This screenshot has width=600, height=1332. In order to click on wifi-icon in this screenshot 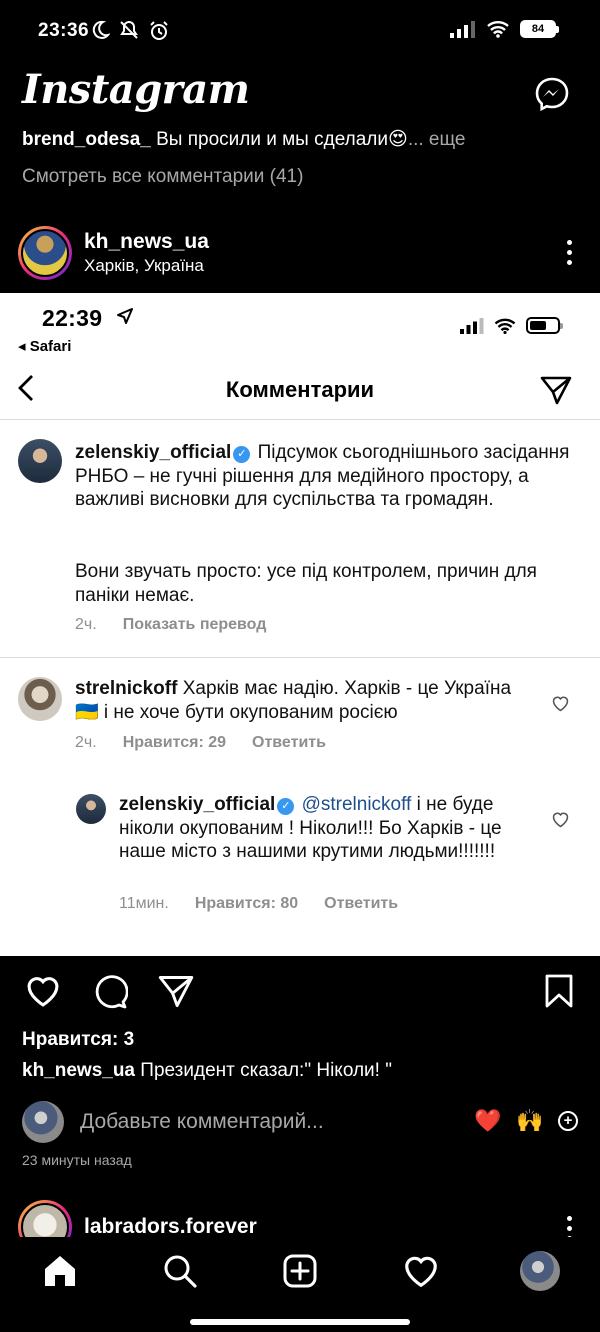, I will do `click(498, 29)`.